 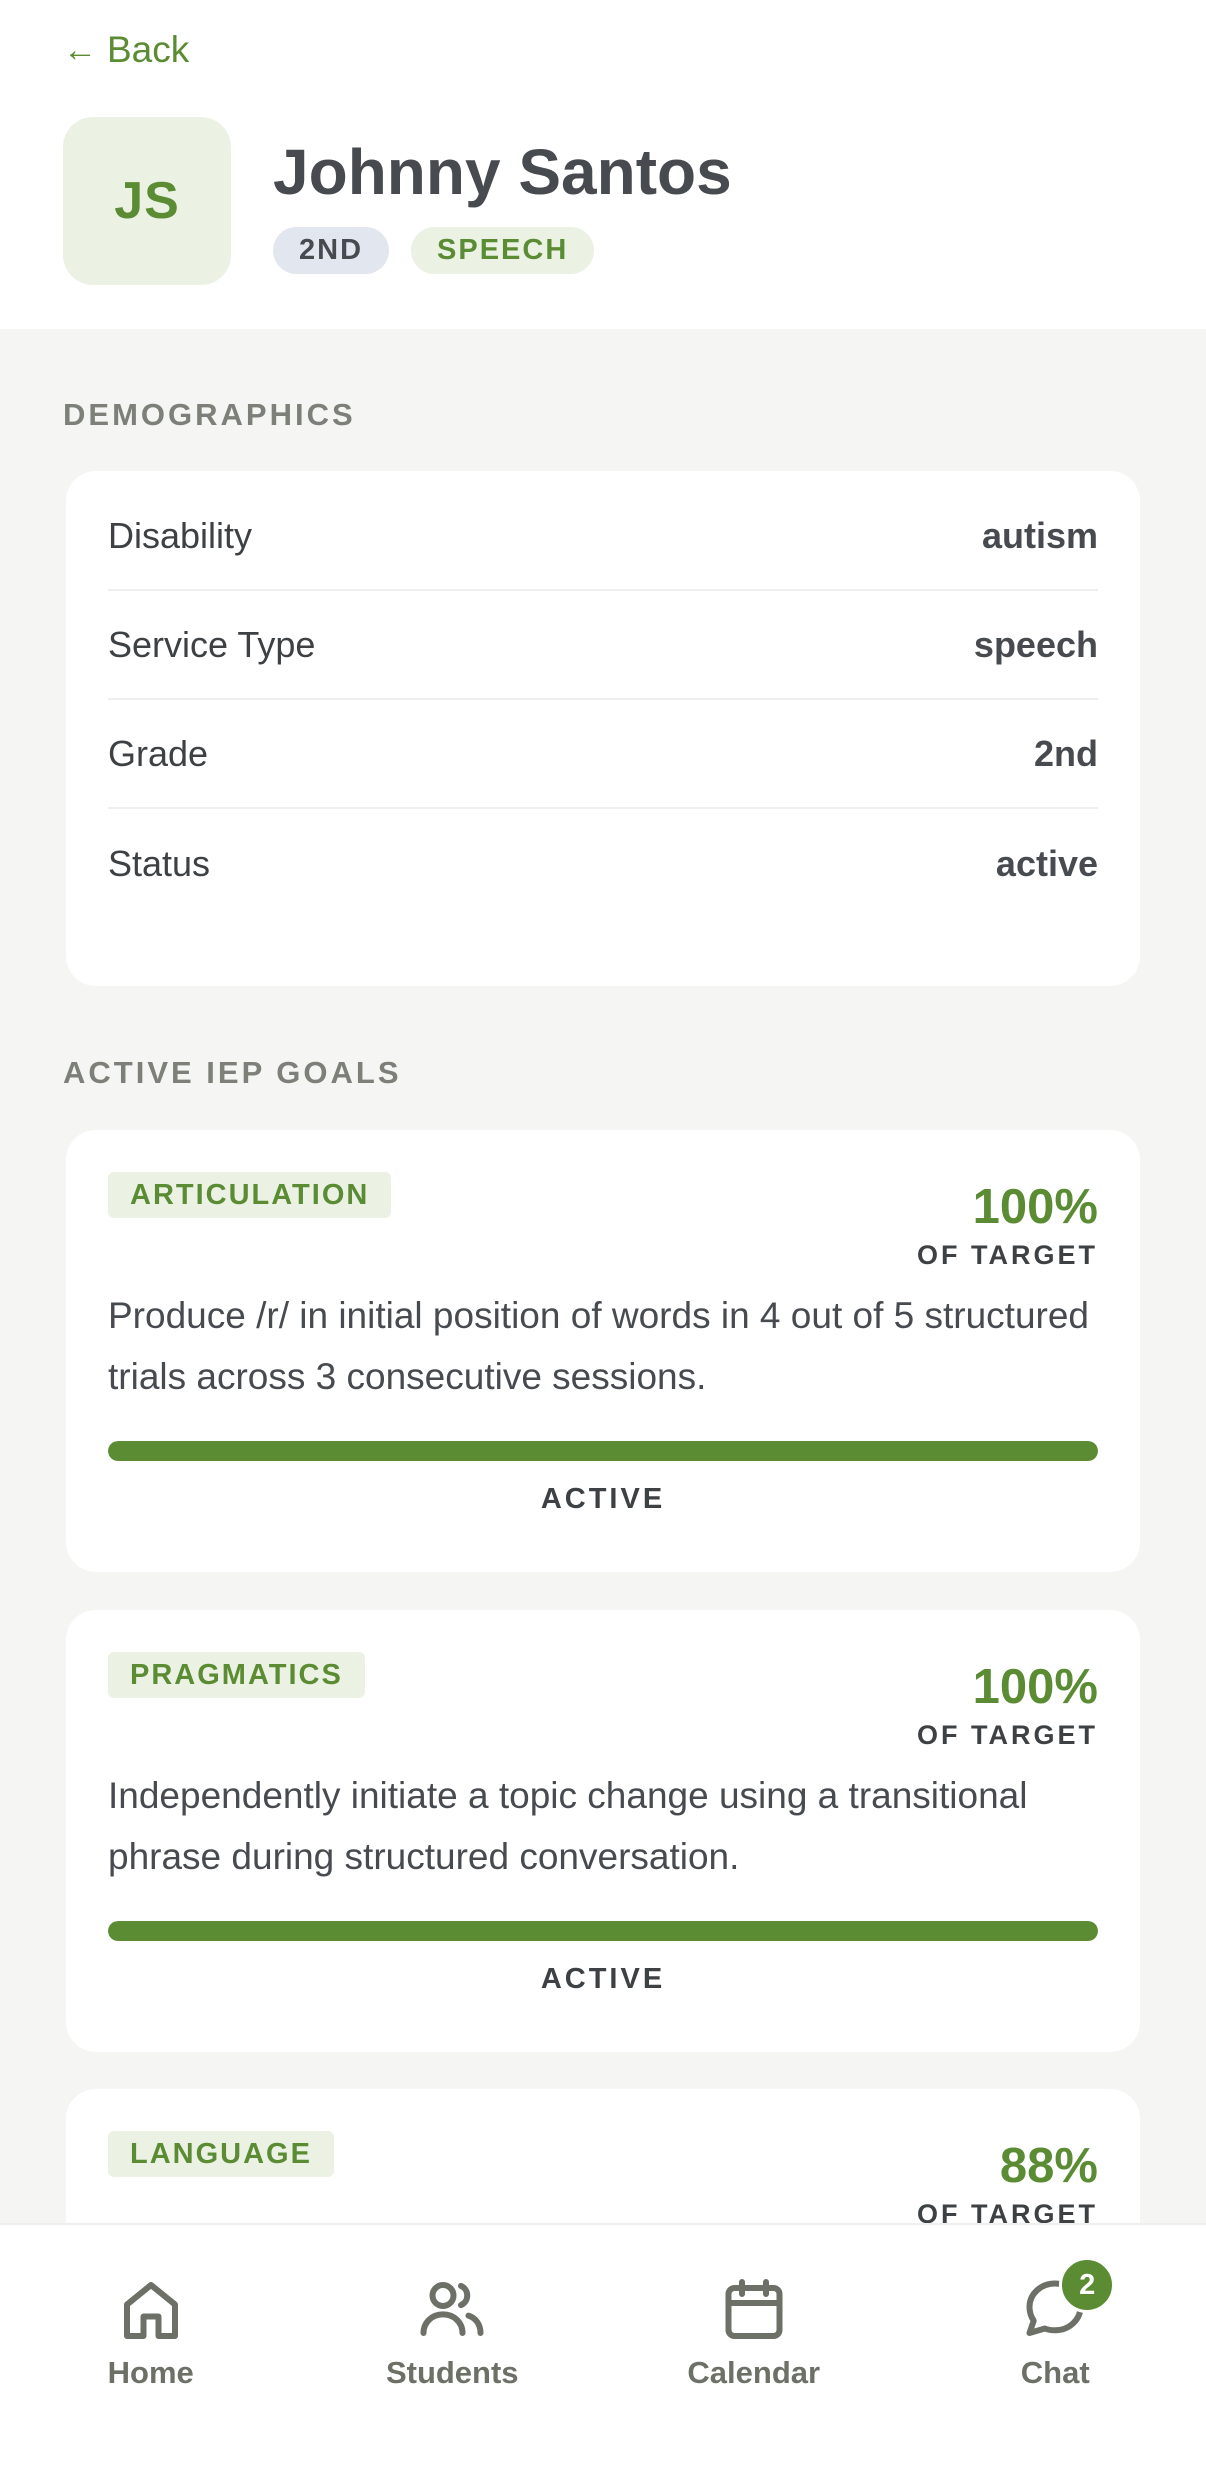 What do you see at coordinates (452, 2372) in the screenshot?
I see `nav-label: Students` at bounding box center [452, 2372].